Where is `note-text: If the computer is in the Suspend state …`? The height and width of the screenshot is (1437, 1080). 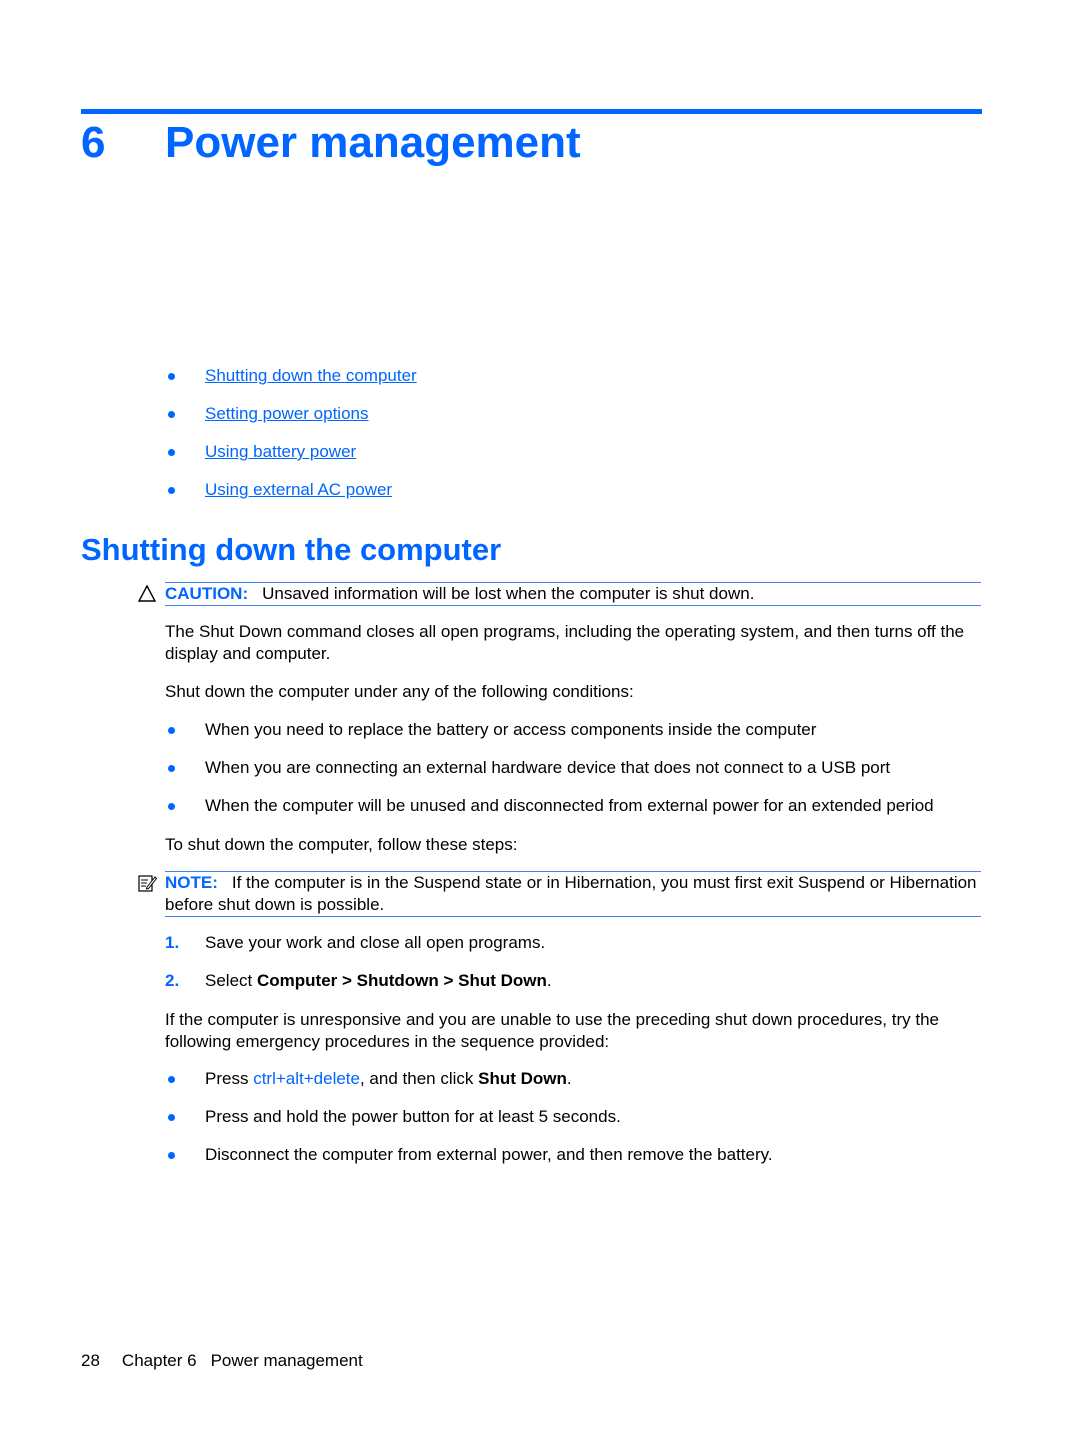
note-text: If the computer is in the Suspend state … is located at coordinates (571, 893).